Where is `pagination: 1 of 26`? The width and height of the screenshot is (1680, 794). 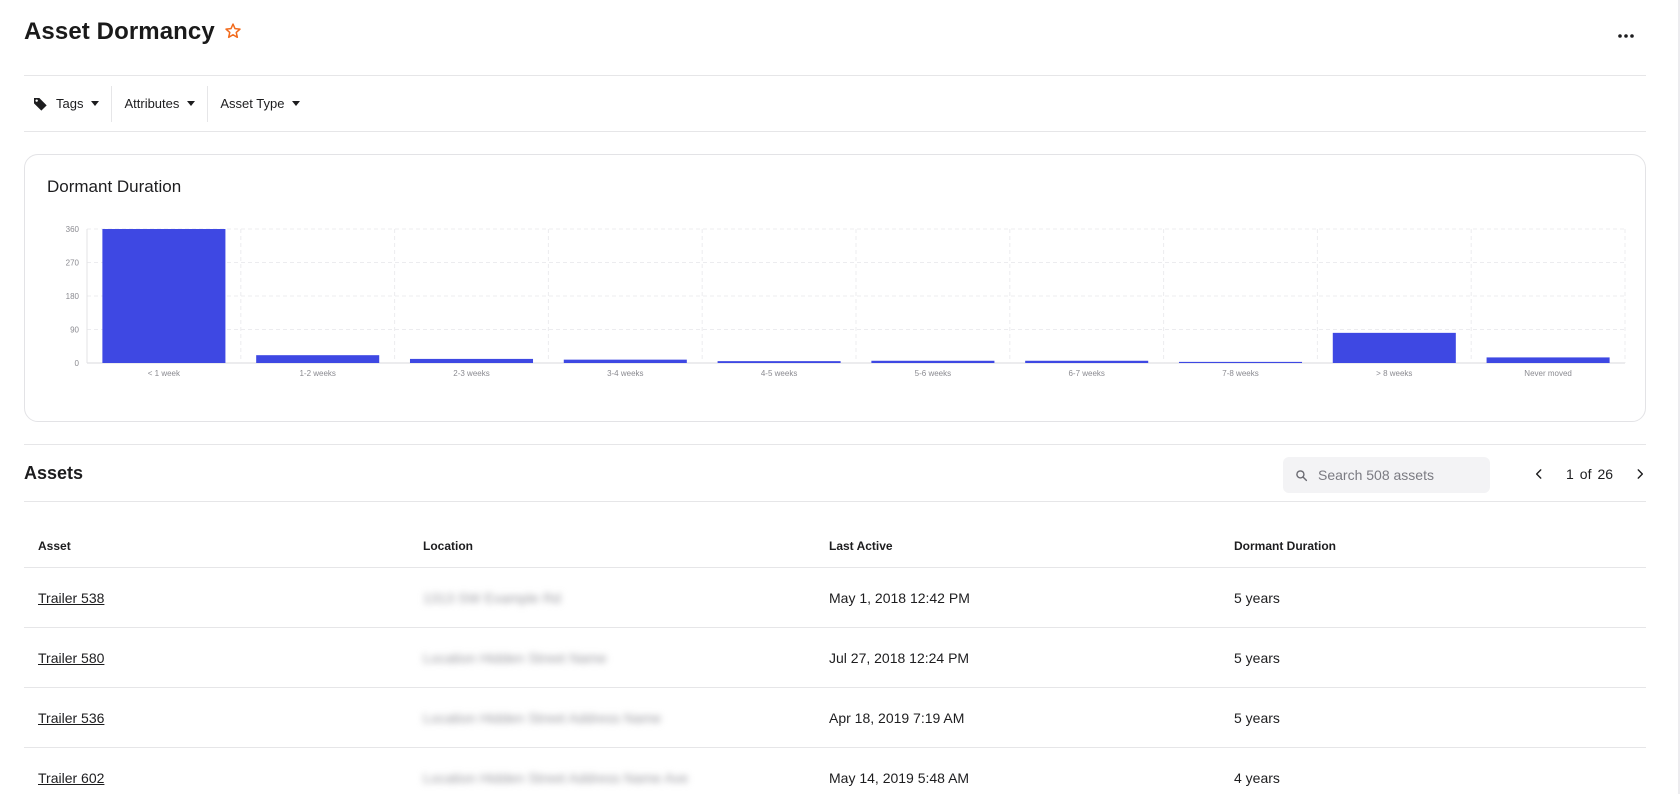 pagination: 1 of 26 is located at coordinates (1589, 474).